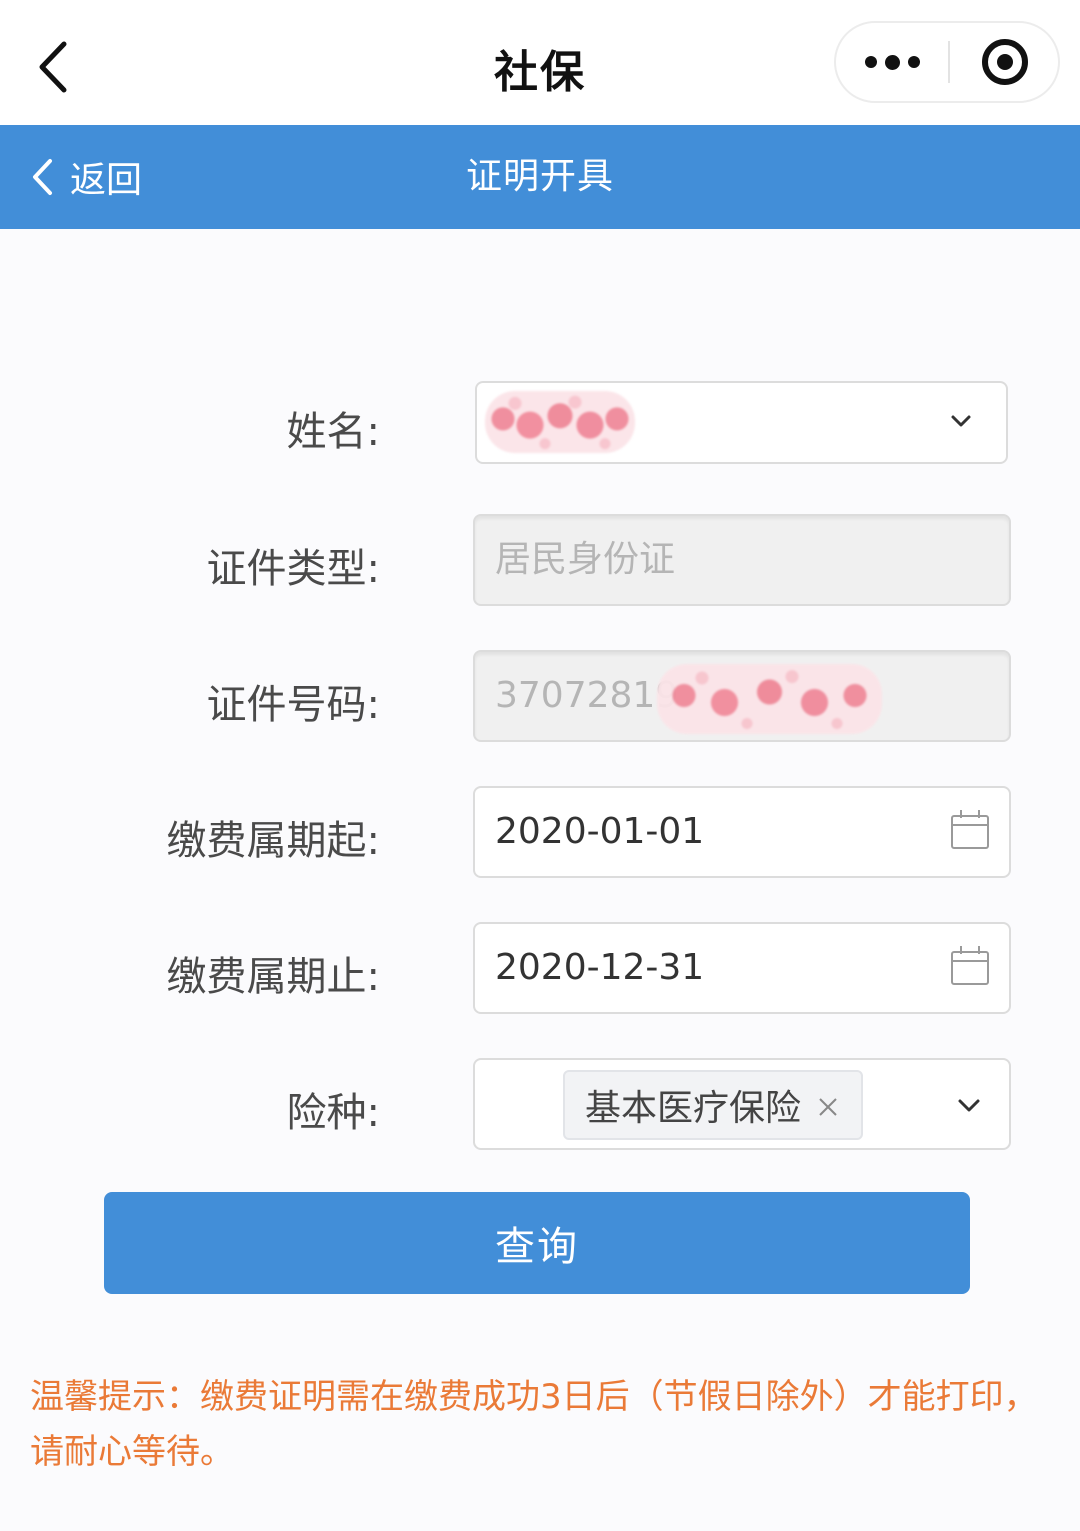 The width and height of the screenshot is (1080, 1531). I want to click on selected-tag-label: 基本医疗保险, so click(693, 1108).